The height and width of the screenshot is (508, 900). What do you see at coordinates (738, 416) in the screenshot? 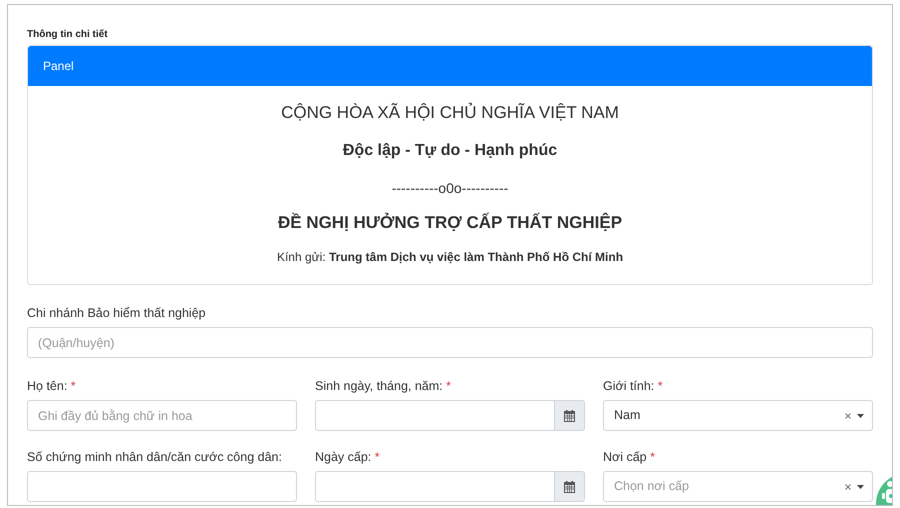
I see `select-field: Nam` at bounding box center [738, 416].